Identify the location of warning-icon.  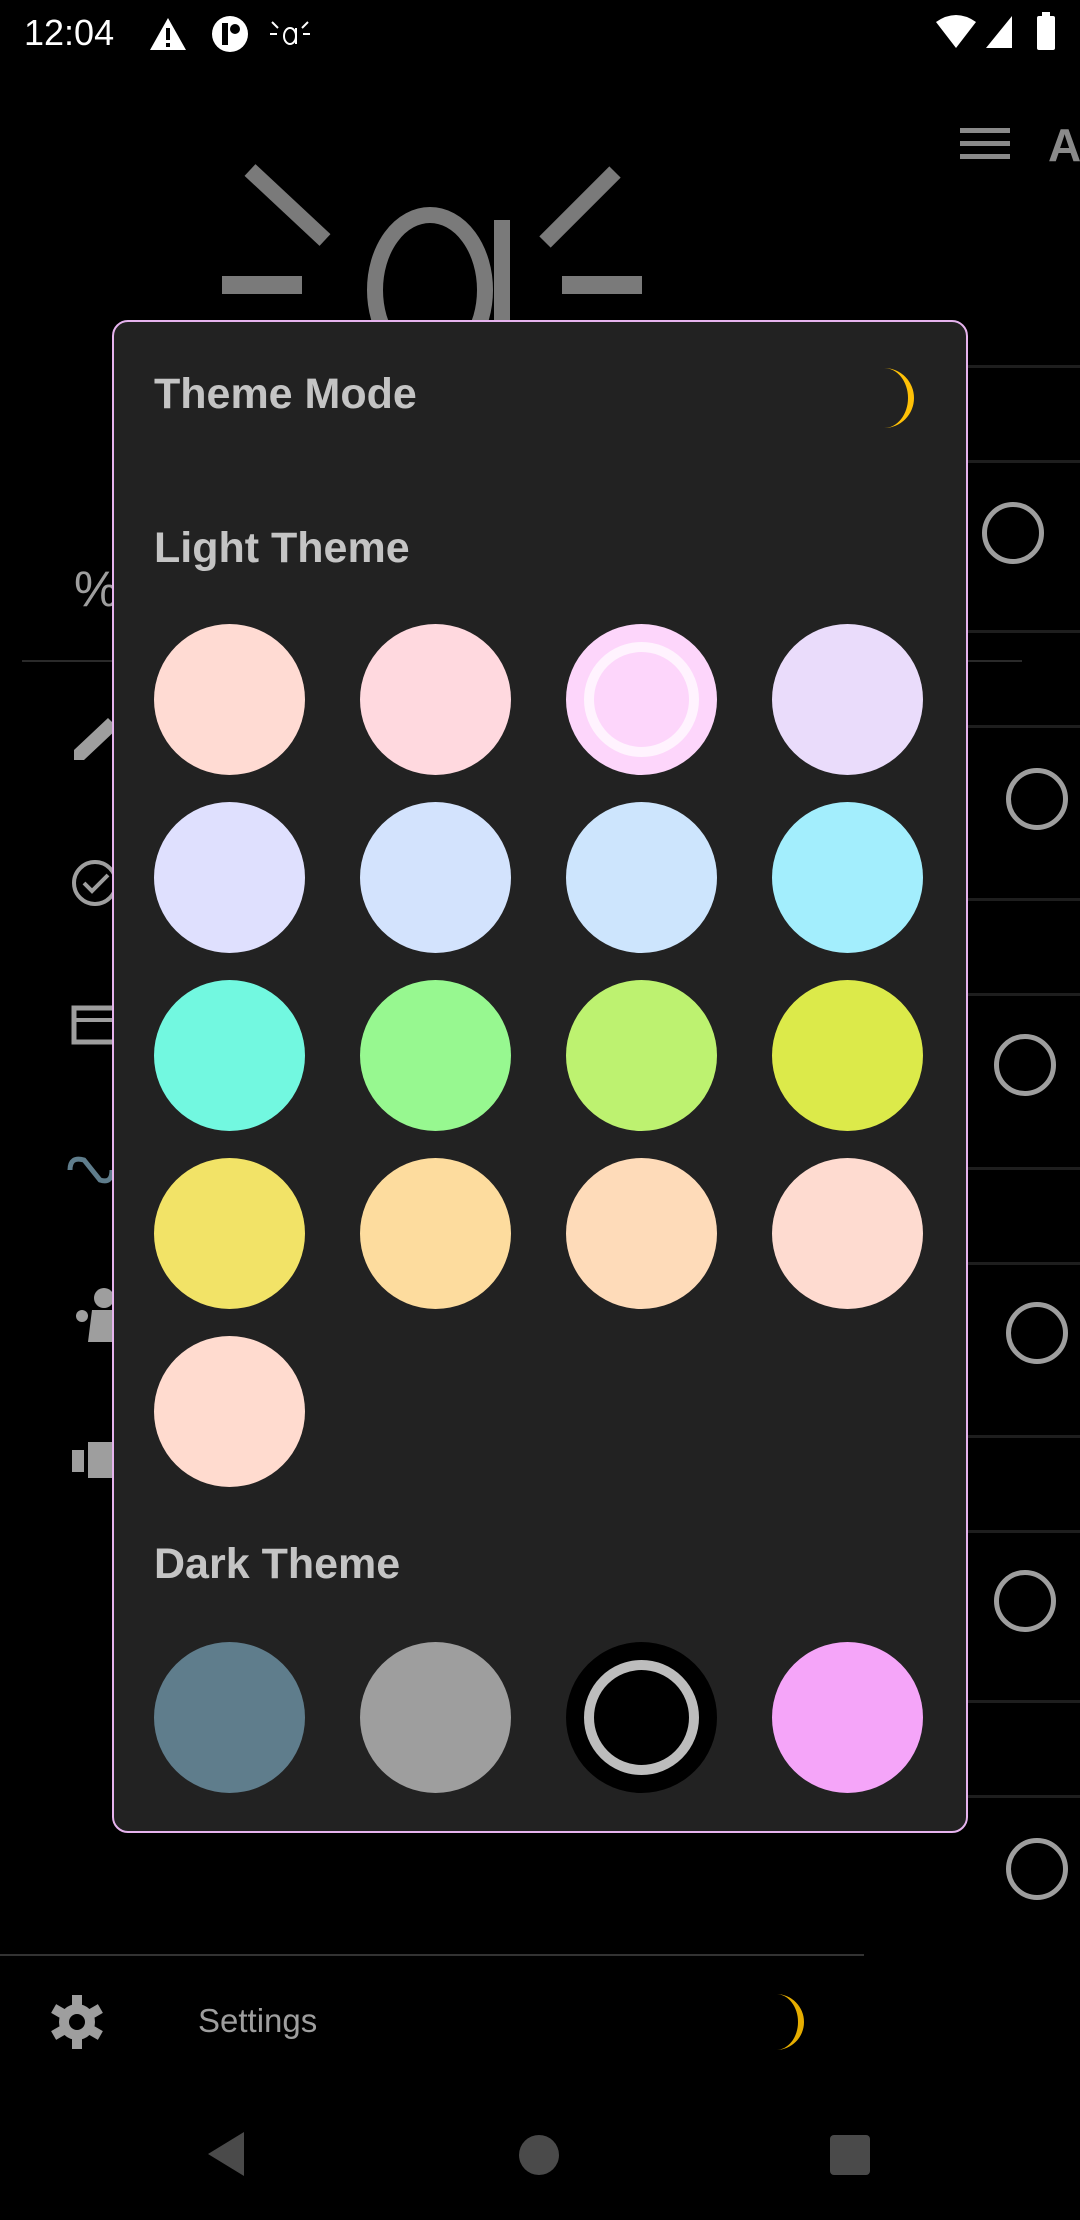
(168, 34).